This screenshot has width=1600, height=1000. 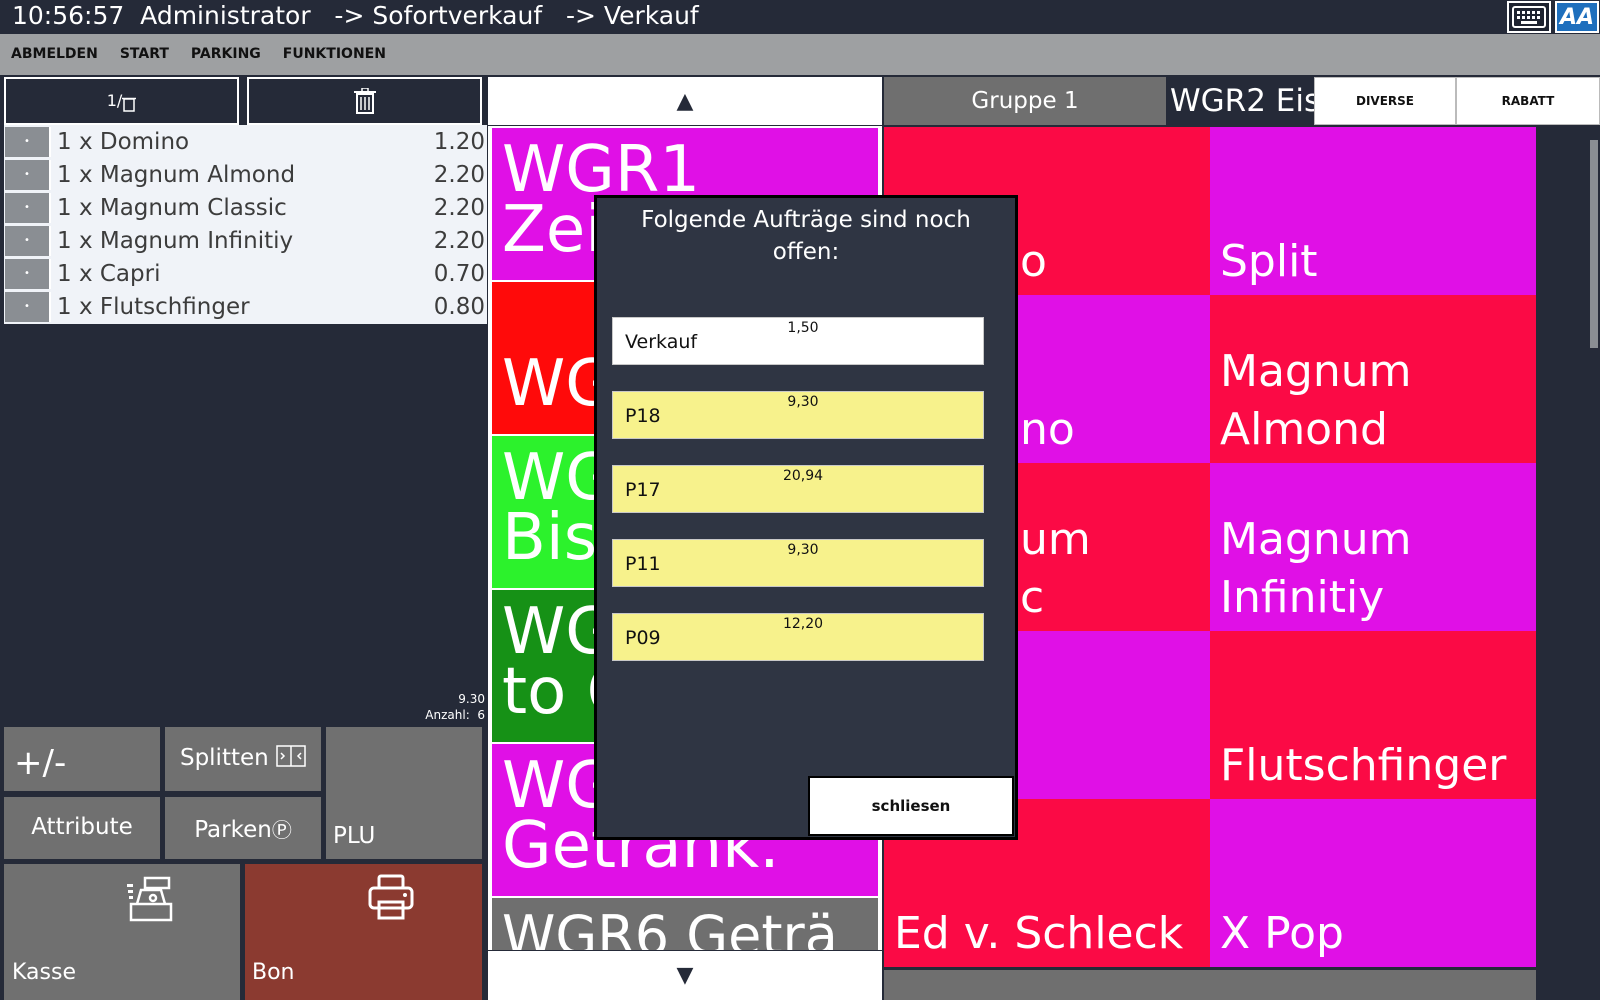 What do you see at coordinates (245, 306) in the screenshot?
I see `order-row: • 1 x Flutschfinger 0.80` at bounding box center [245, 306].